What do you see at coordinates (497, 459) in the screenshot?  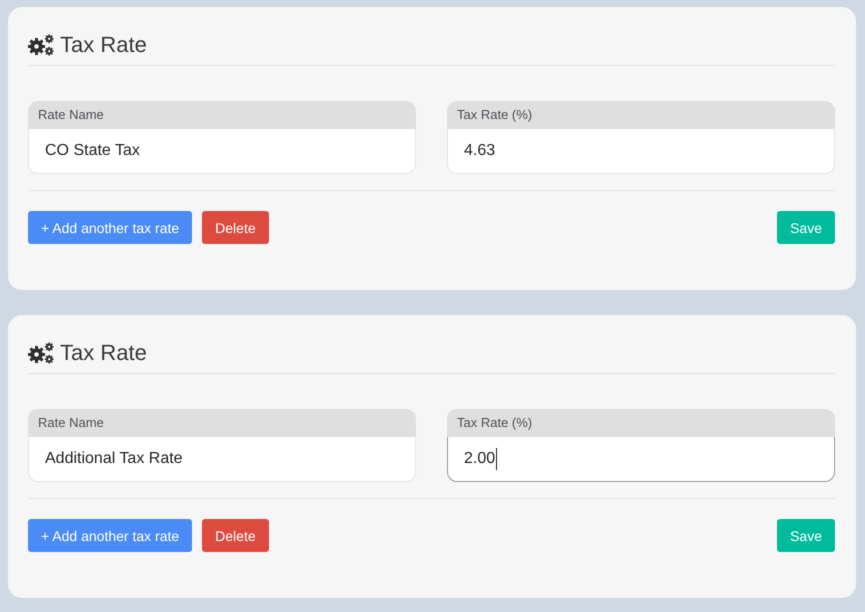 I see `text-cursor-icon` at bounding box center [497, 459].